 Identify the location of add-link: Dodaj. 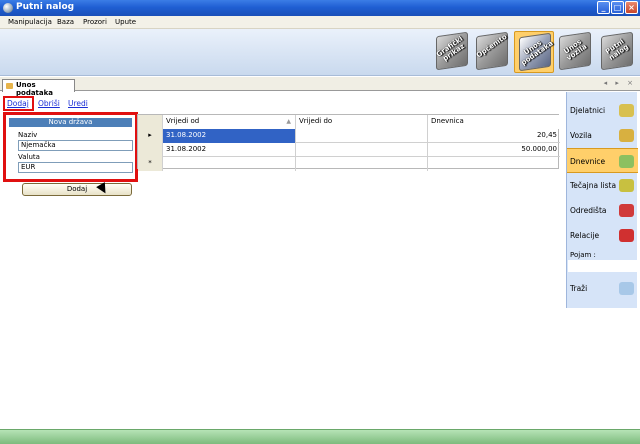
(18, 103).